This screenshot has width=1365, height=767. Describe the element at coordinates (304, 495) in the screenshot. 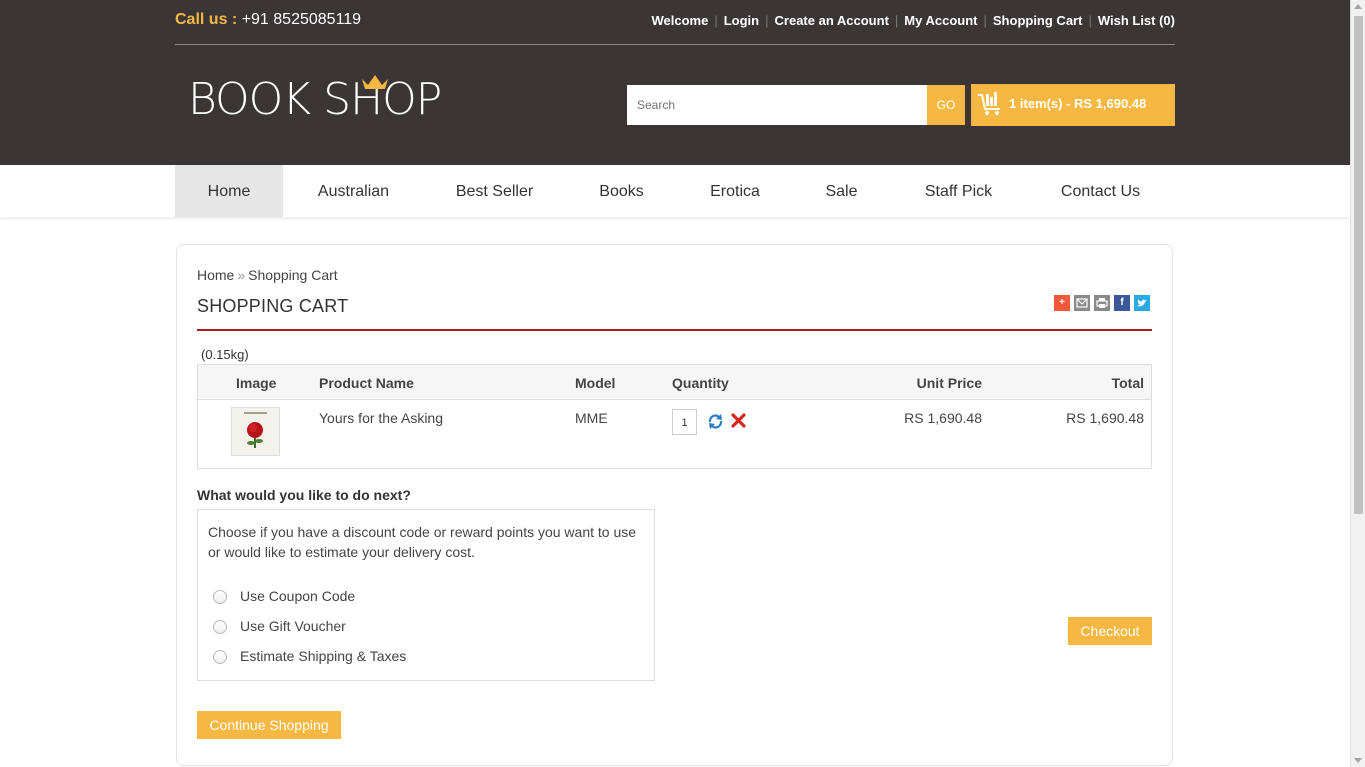

I see `next-steps-title: What would you like to do next?` at that location.